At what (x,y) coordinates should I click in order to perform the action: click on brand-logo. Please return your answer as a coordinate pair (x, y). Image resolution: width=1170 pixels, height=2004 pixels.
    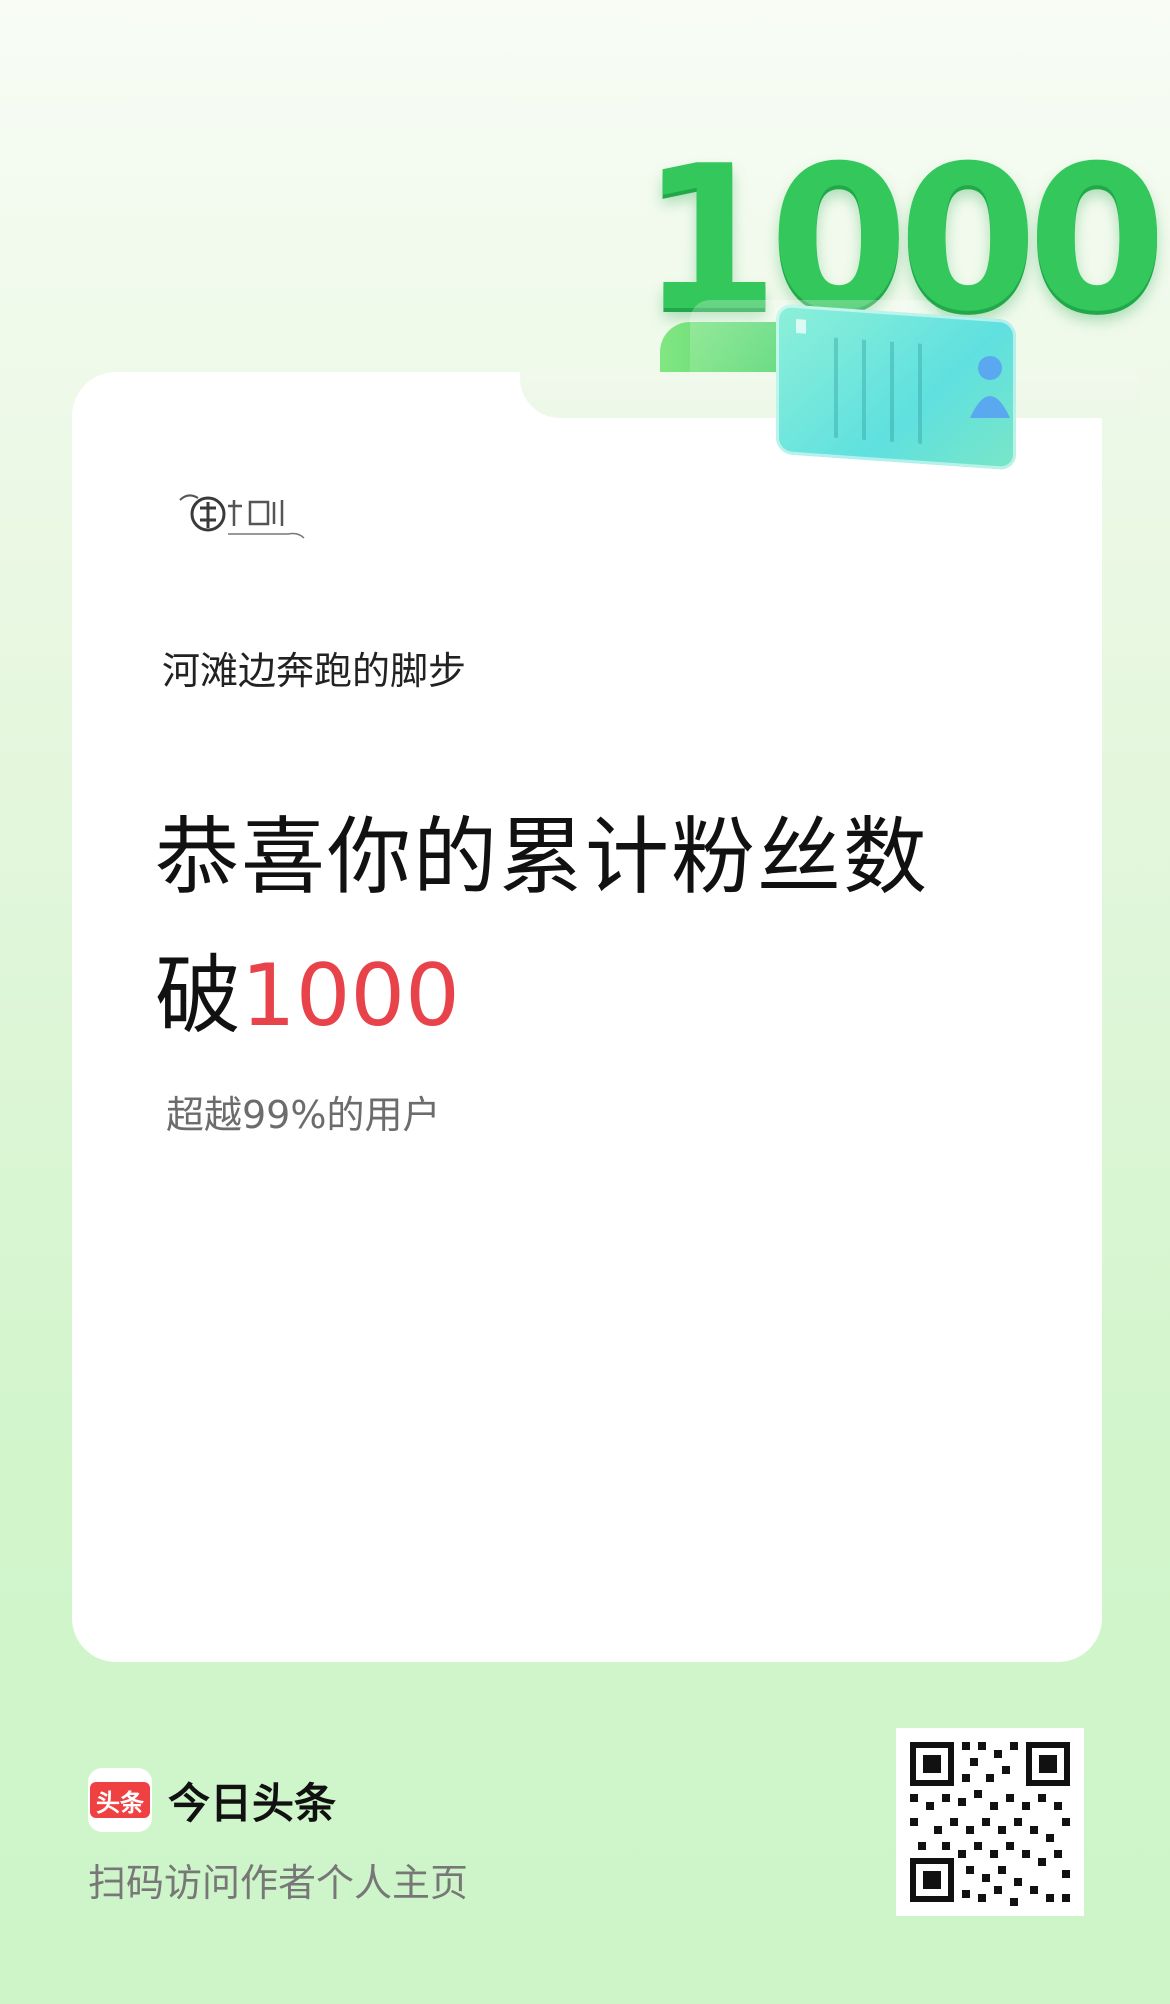
    Looking at the image, I should click on (242, 516).